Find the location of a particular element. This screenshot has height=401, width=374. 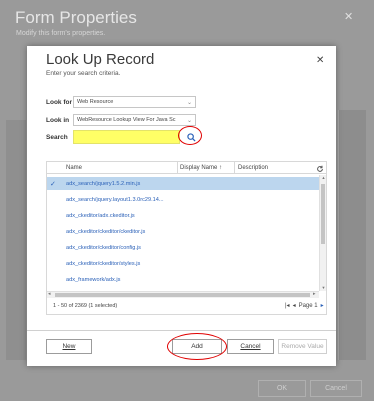

look-for-select: Web Resource ⌄ is located at coordinates (134, 102).